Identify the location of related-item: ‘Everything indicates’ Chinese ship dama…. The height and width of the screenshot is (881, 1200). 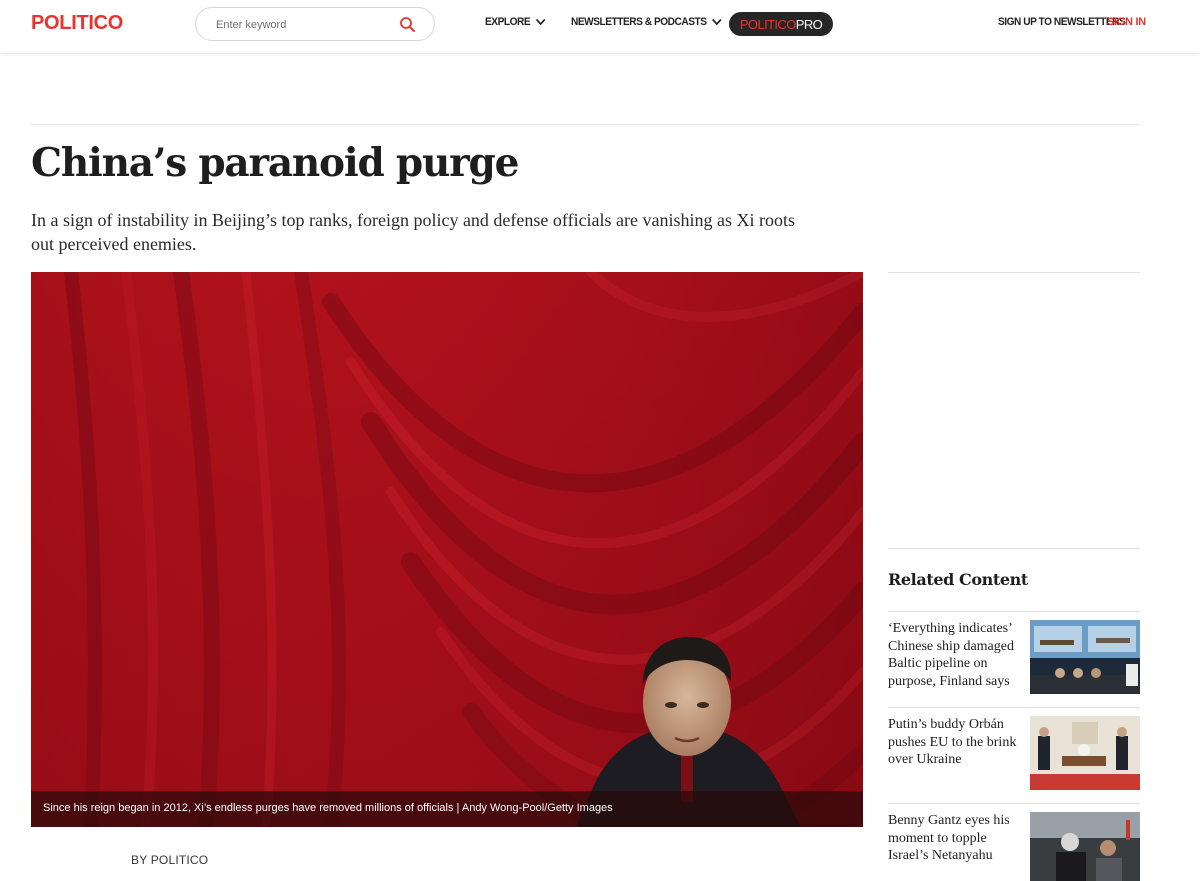
(1014, 653).